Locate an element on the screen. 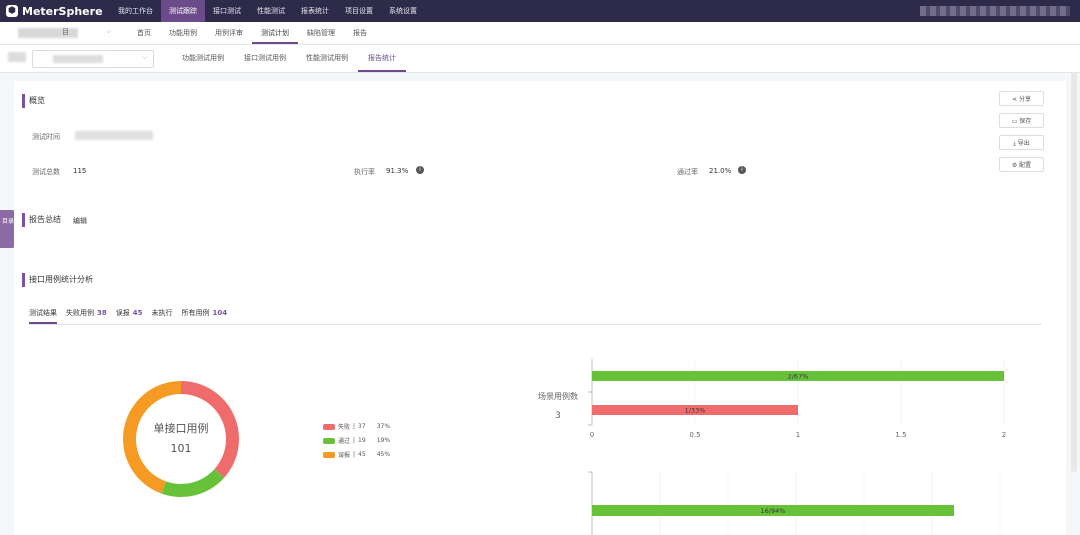 This screenshot has height=535, width=1080. api-analysis-title: 接口用例统计分析 is located at coordinates (57, 280).